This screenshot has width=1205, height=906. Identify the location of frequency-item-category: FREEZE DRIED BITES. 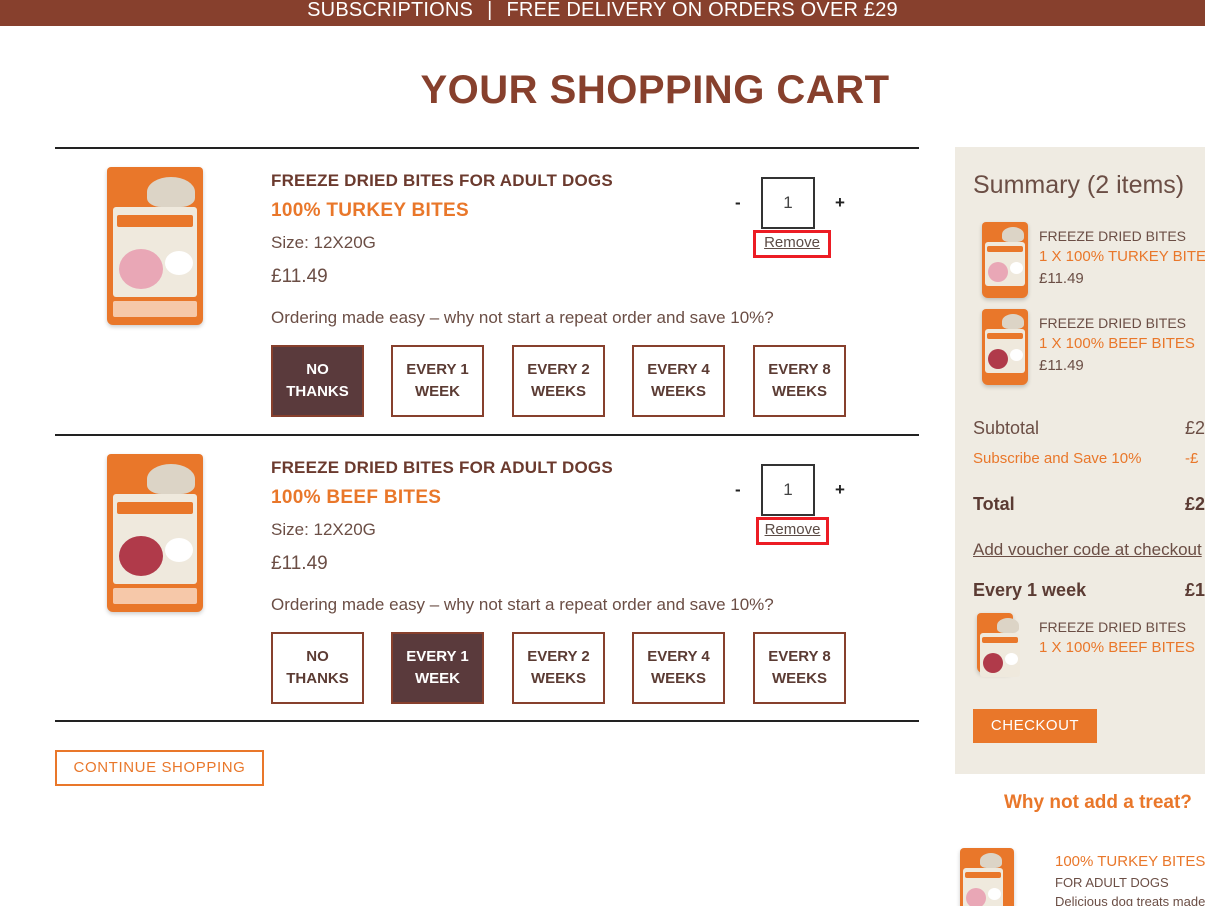
(1113, 627).